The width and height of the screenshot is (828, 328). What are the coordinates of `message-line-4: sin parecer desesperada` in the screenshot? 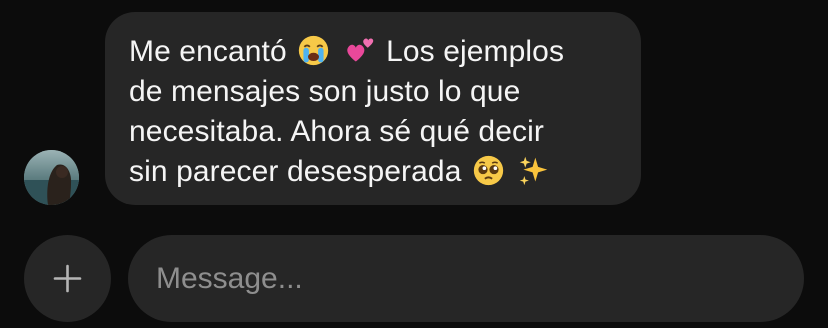 It's located at (373, 172).